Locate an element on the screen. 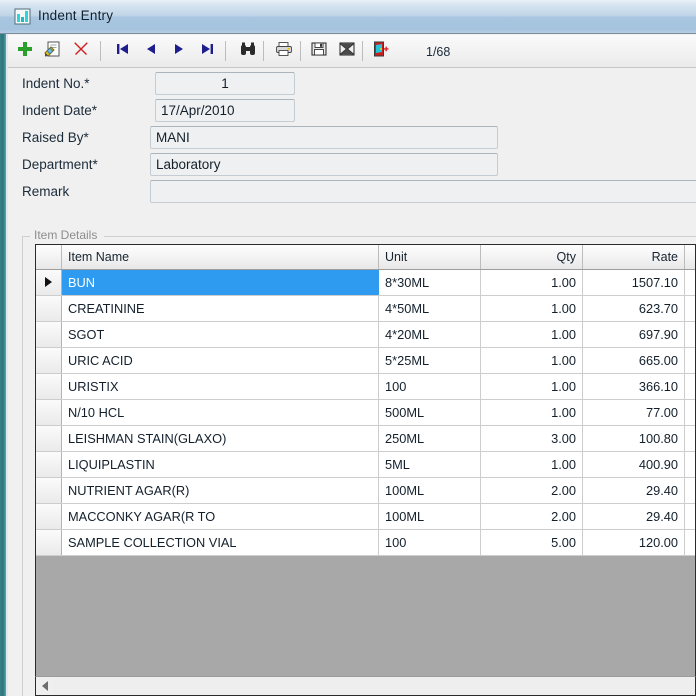 Image resolution: width=696 pixels, height=696 pixels. last-record-button is located at coordinates (207, 51).